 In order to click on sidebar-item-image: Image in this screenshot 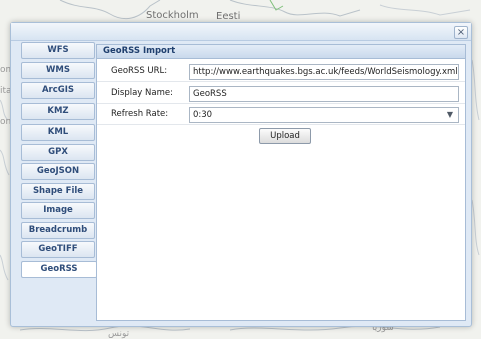, I will do `click(58, 210)`.